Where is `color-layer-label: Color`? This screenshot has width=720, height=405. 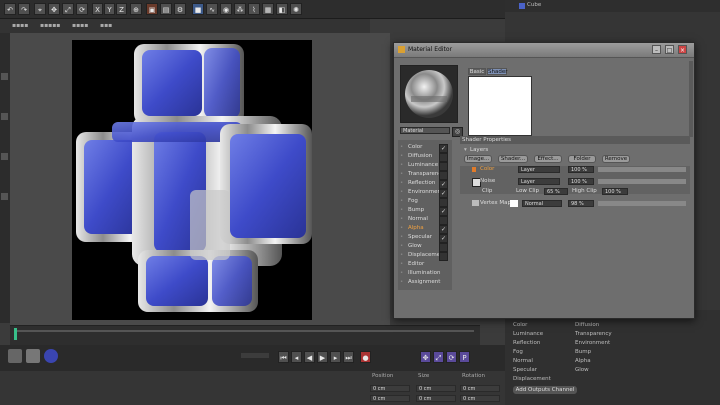 color-layer-label: Color is located at coordinates (487, 169).